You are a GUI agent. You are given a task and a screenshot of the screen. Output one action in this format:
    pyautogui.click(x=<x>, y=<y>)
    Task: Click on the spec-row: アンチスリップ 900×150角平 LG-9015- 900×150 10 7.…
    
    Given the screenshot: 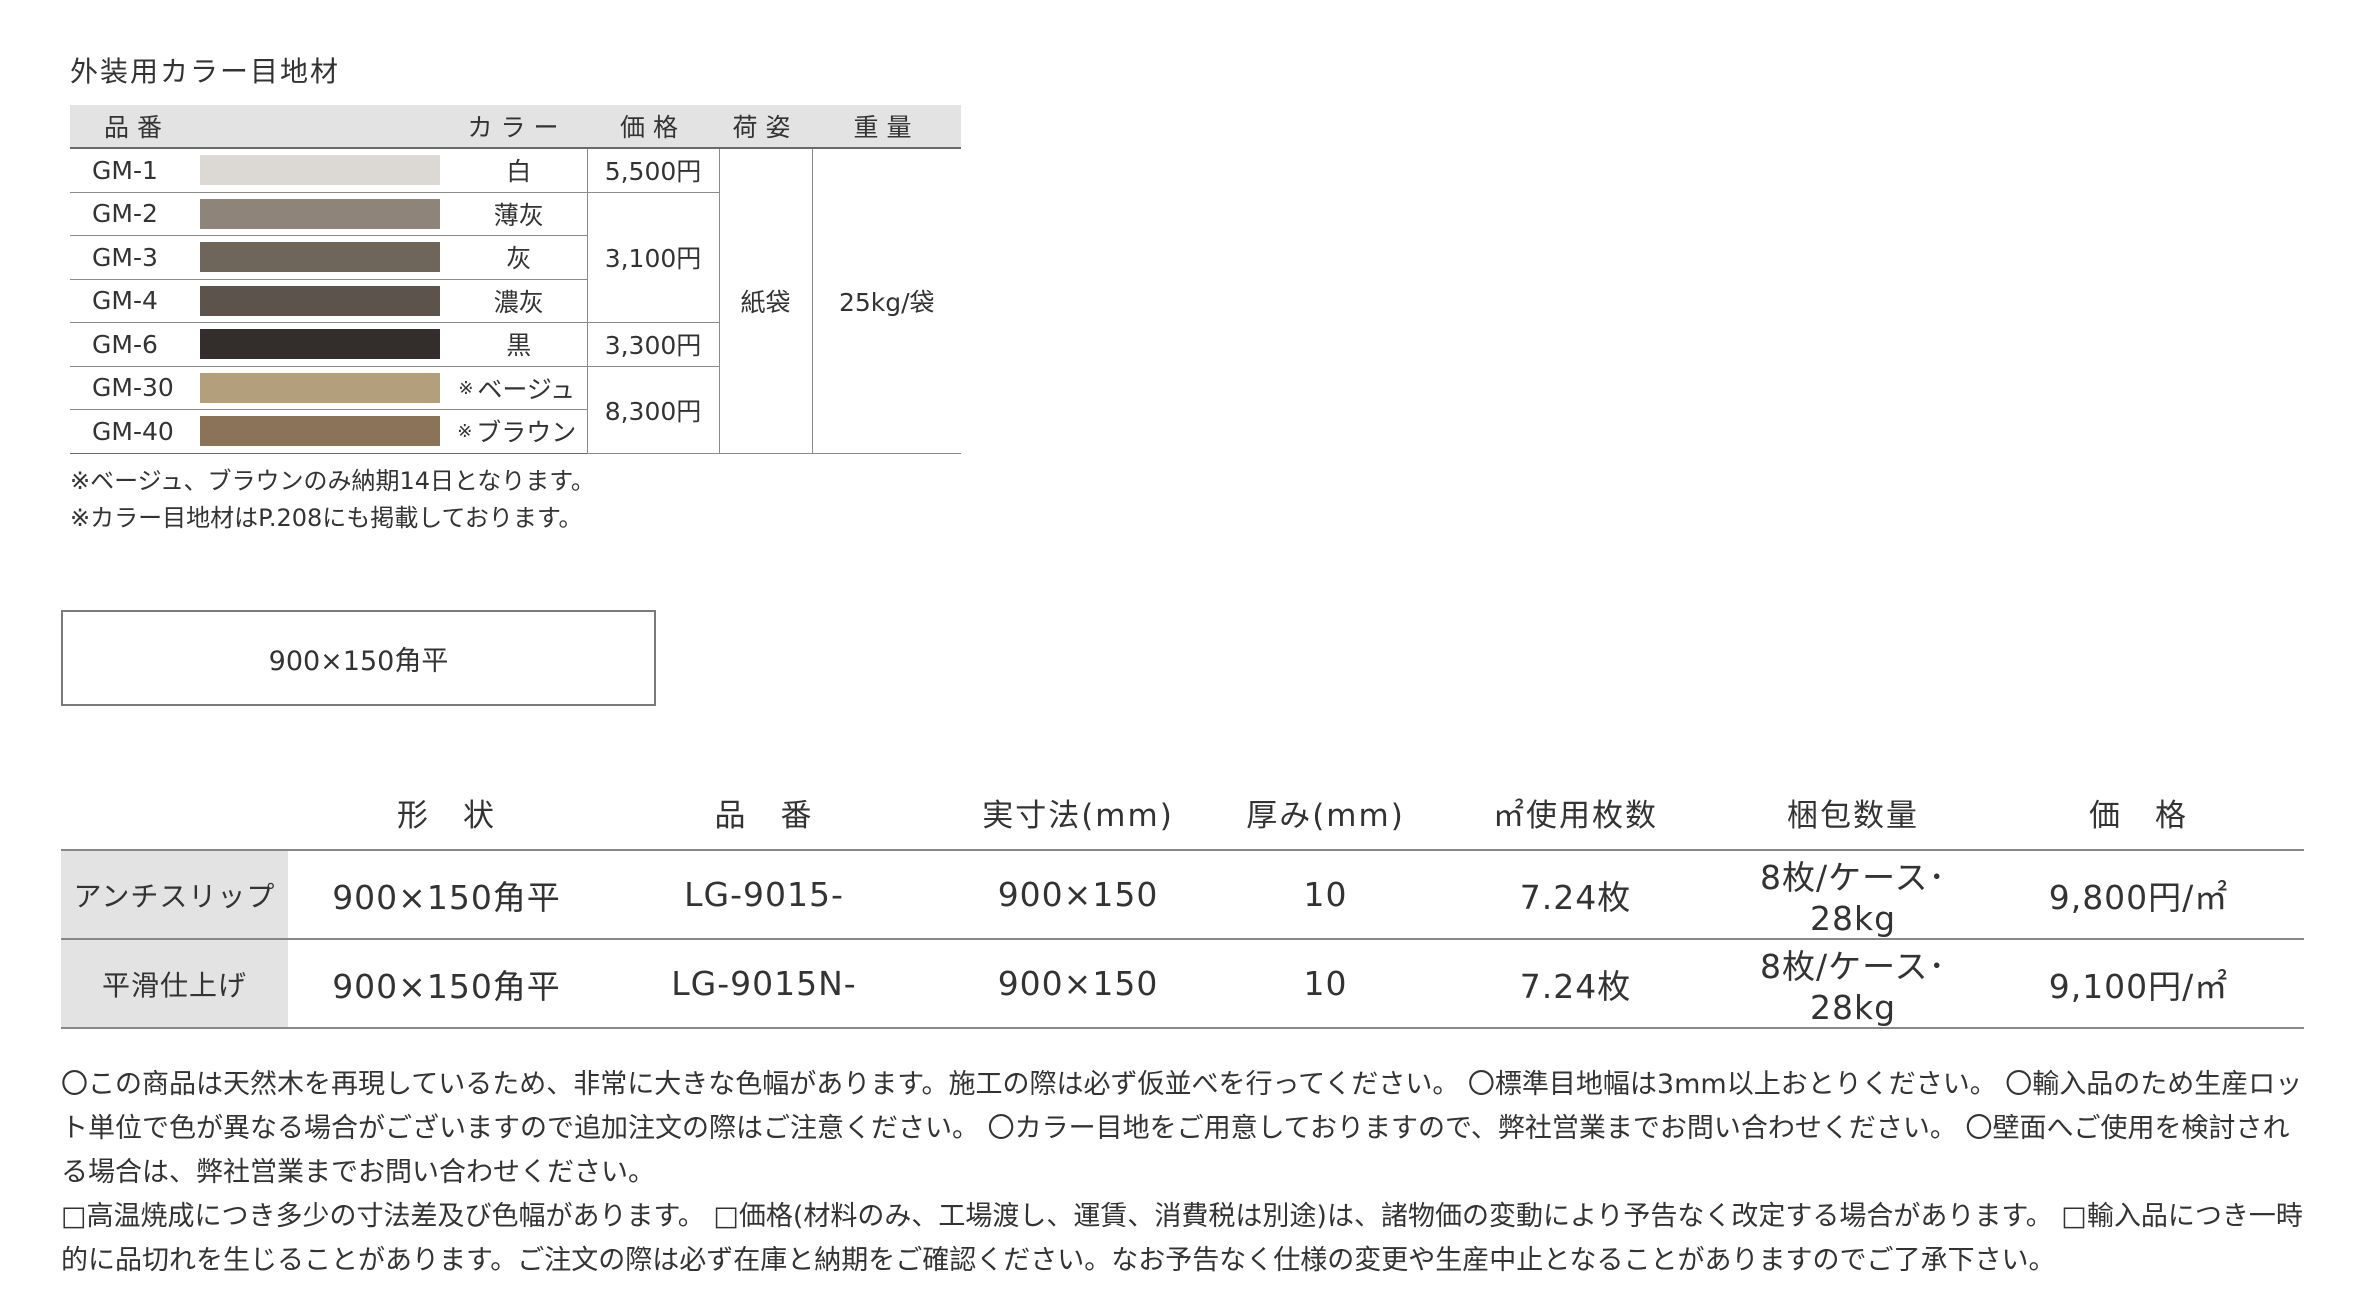 What is the action you would take?
    pyautogui.click(x=1182, y=895)
    